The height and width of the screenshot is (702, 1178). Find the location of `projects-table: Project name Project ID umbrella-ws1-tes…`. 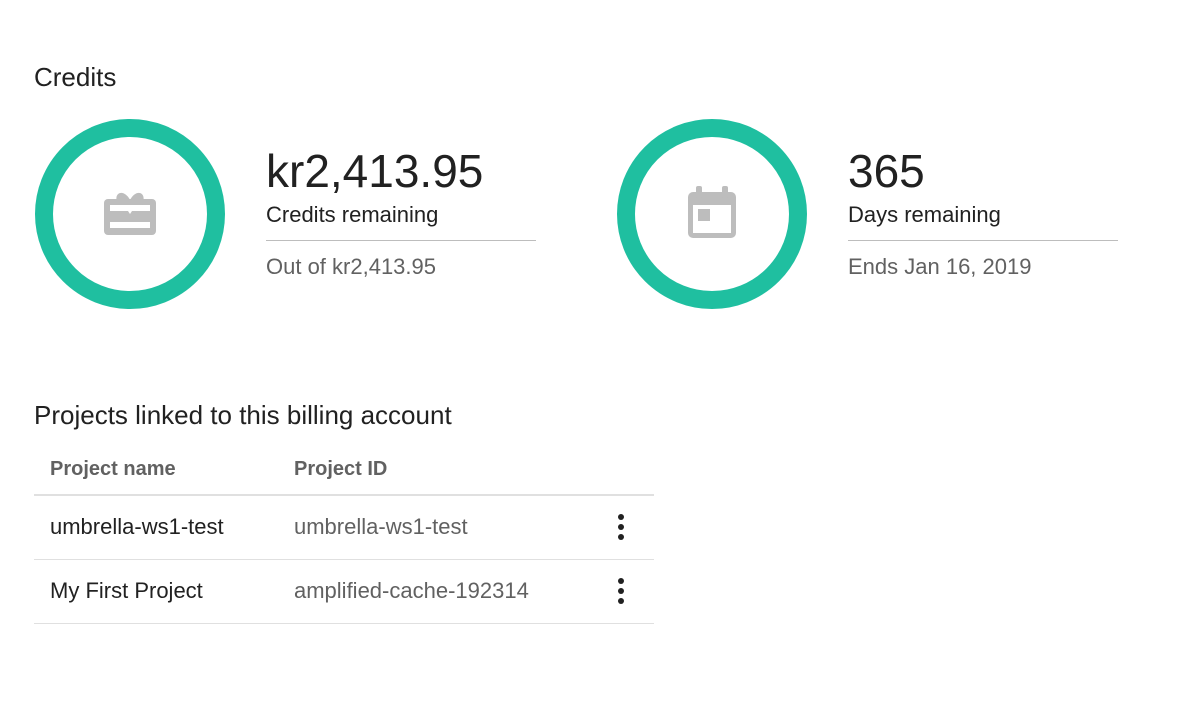

projects-table: Project name Project ID umbrella-ws1-tes… is located at coordinates (344, 535).